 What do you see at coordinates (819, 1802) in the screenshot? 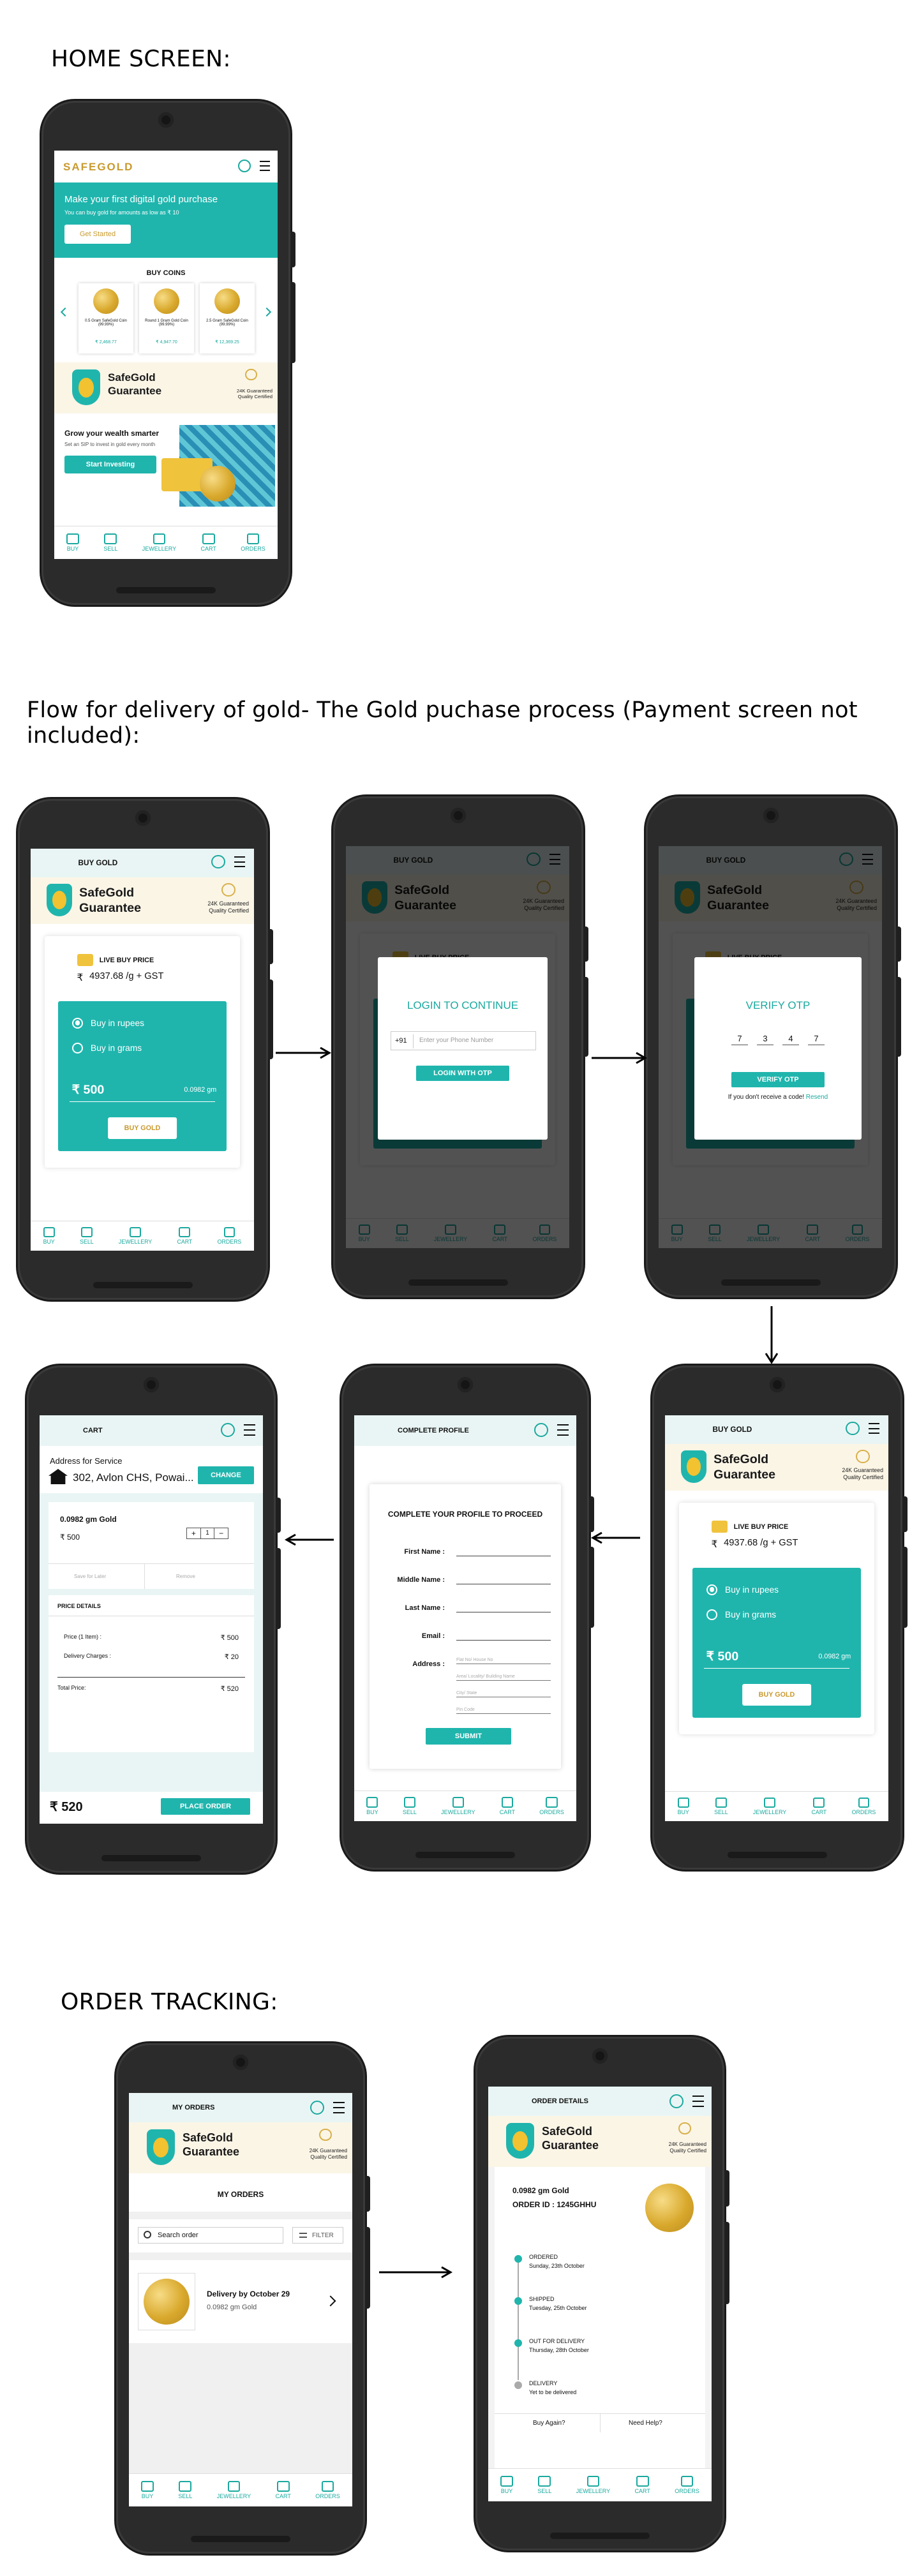
I see `cart-icon` at bounding box center [819, 1802].